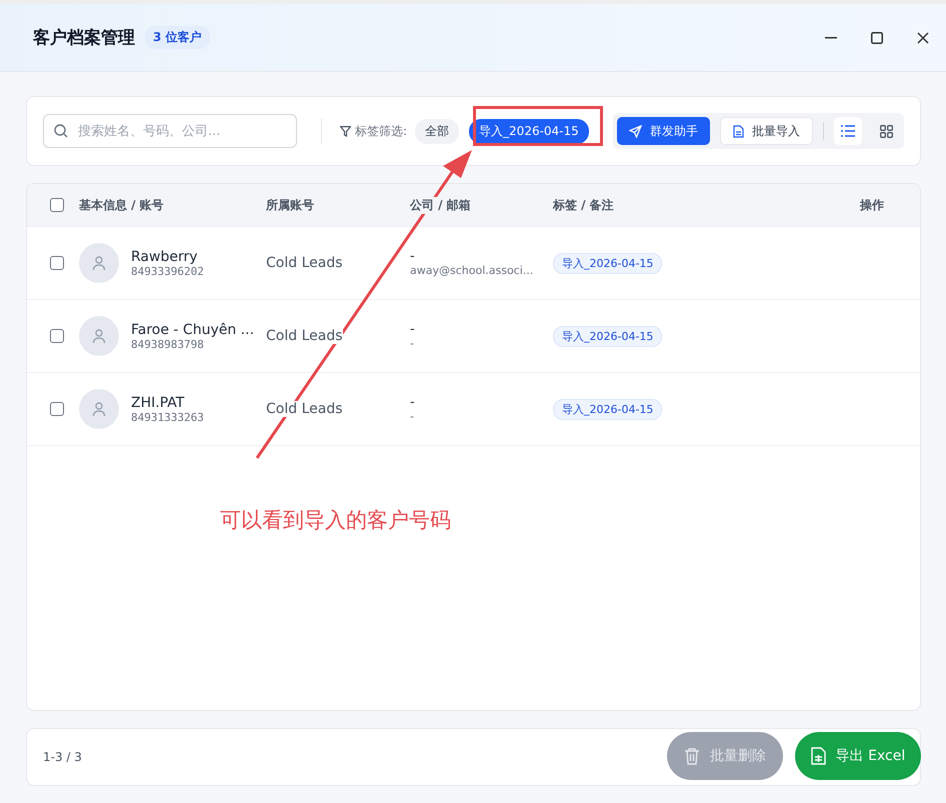  I want to click on column-header: 基本信息 / 账号, so click(121, 205).